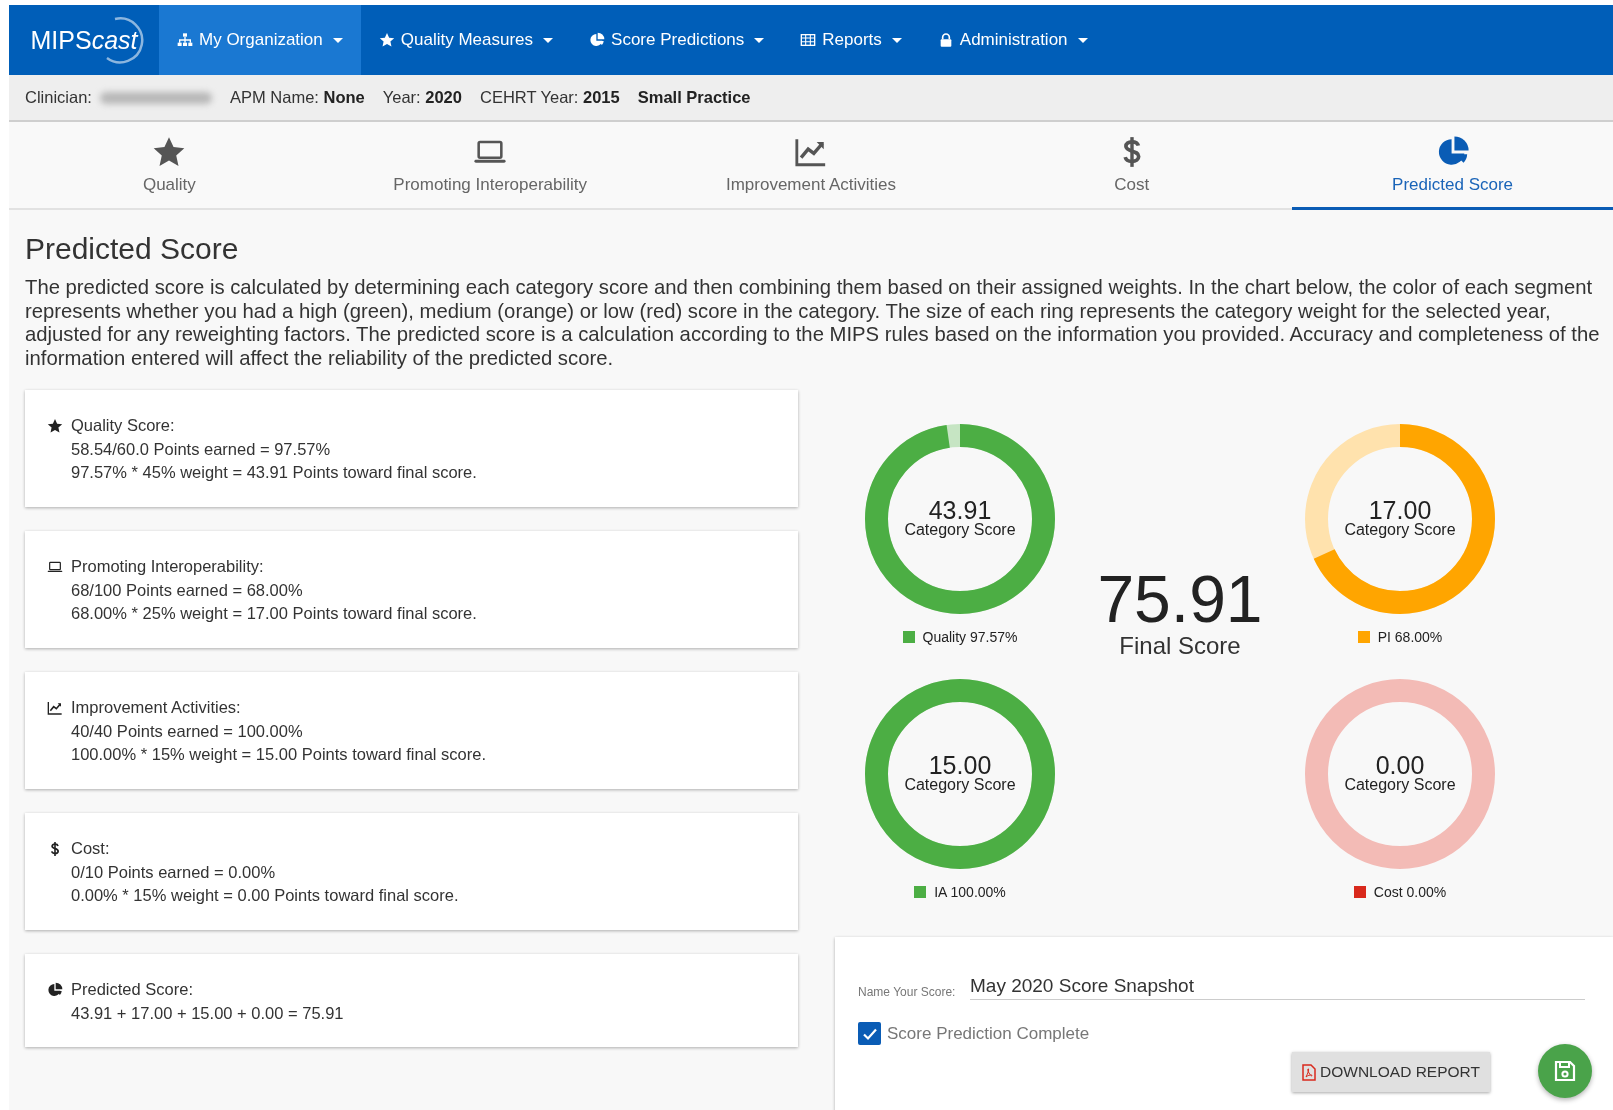  I want to click on info-item: APM Name: None, so click(297, 97).